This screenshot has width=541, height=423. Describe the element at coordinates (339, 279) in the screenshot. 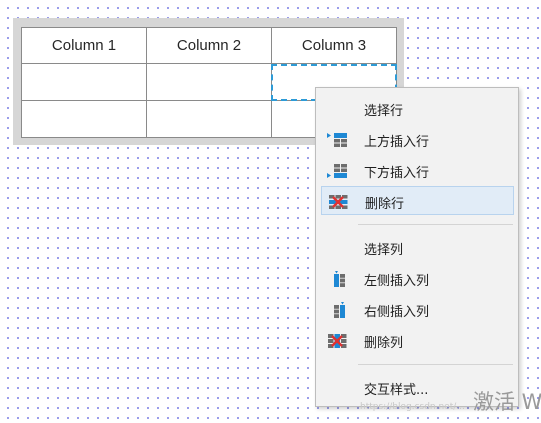

I see `insert-column-left-icon` at that location.